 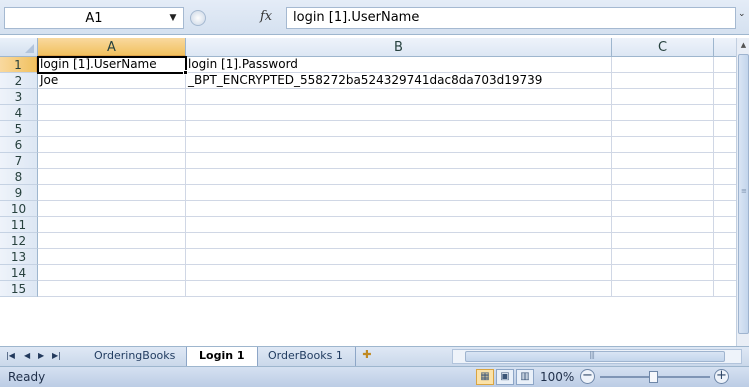 What do you see at coordinates (94, 18) in the screenshot?
I see `name-box: A1 ▼` at bounding box center [94, 18].